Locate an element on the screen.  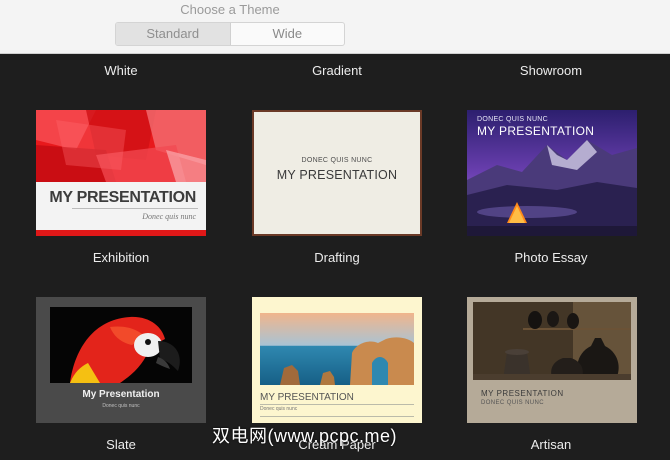
theme-label-drafting: Drafting is located at coordinates (337, 257).